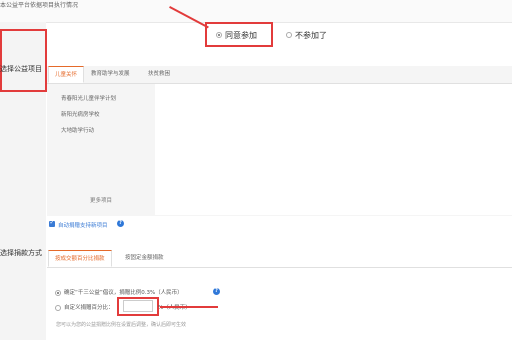  I want to click on tab-fixed-donation: 按固定金额捐款, so click(144, 258).